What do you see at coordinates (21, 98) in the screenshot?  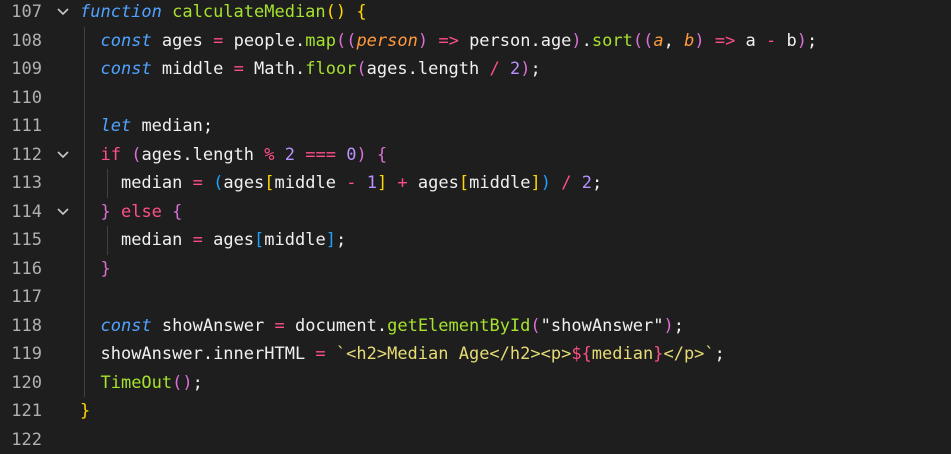 I see `line-number: 110` at bounding box center [21, 98].